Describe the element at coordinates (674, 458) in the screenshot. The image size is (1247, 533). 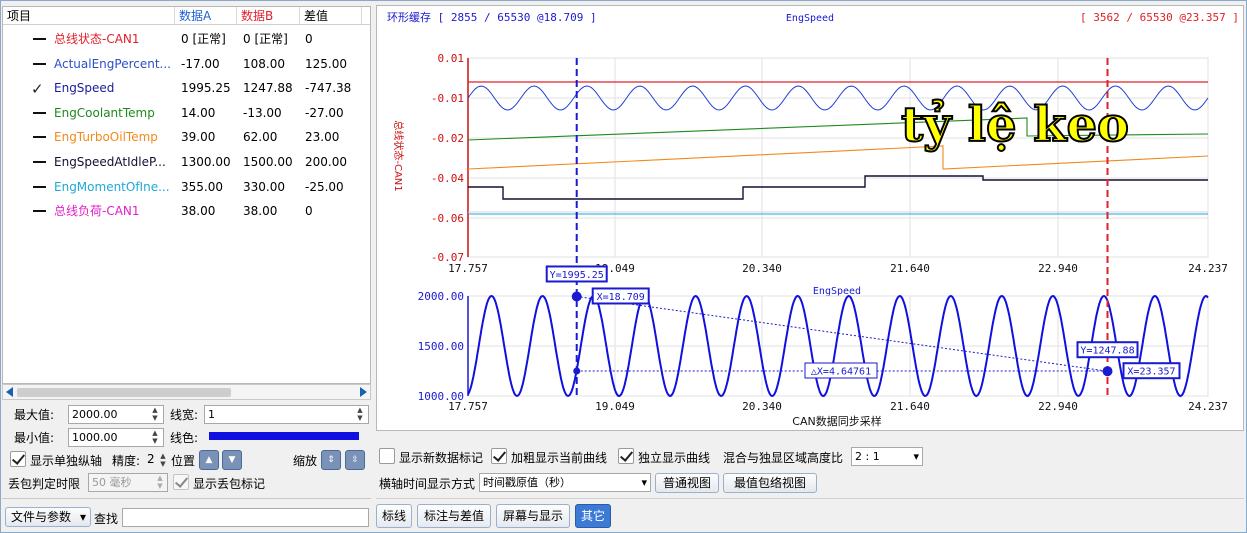
I see `independent-label: 独立显示曲线` at that location.